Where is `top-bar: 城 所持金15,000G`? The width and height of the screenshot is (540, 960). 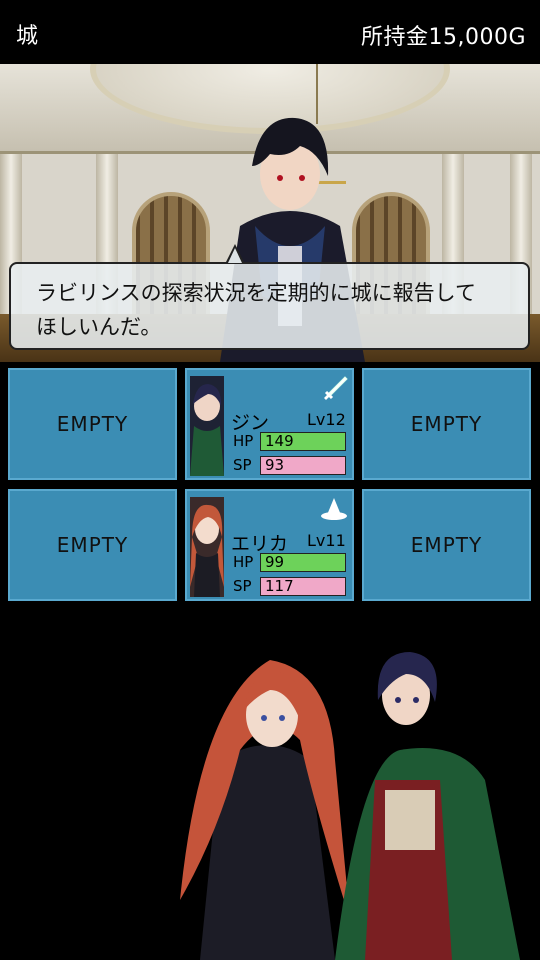 top-bar: 城 所持金15,000G is located at coordinates (270, 32).